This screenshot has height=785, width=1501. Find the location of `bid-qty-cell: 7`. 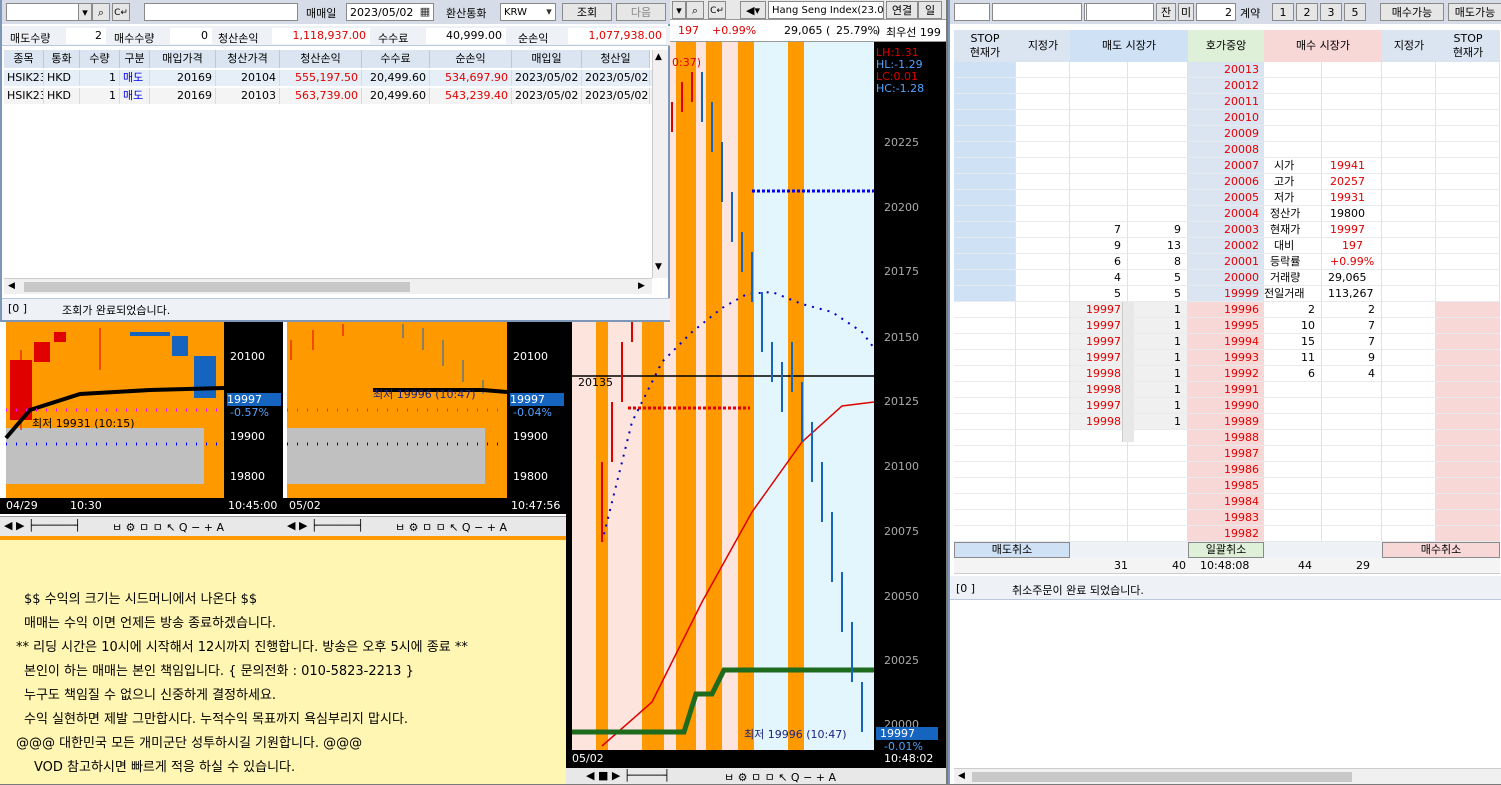

bid-qty-cell: 7 is located at coordinates (1352, 326).